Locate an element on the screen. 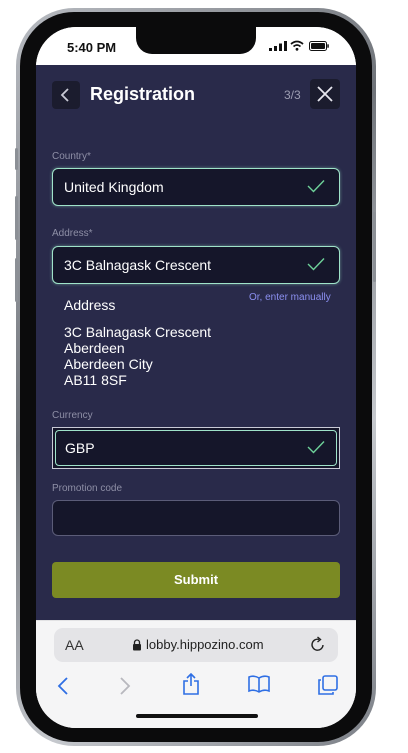  camera-notch is located at coordinates (196, 40).